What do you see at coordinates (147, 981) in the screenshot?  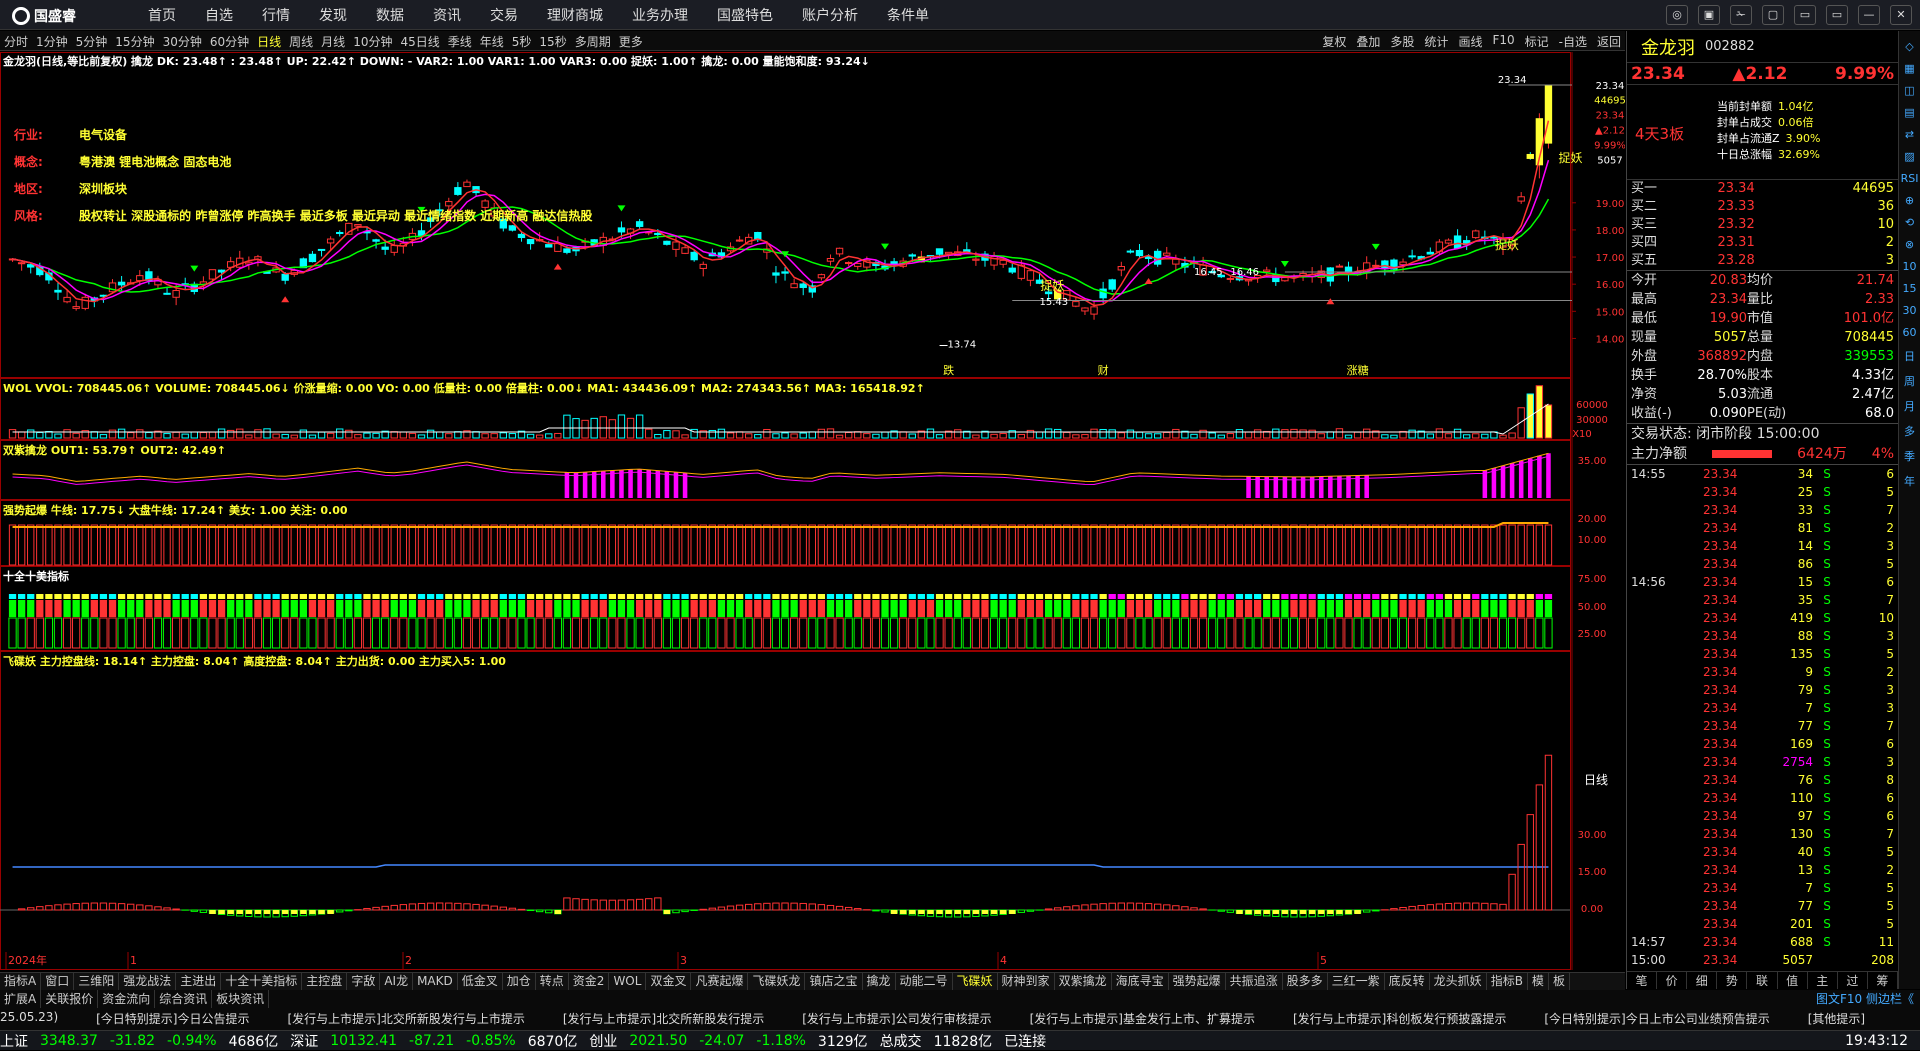 I see `indicator-tab-3: 强龙战法` at bounding box center [147, 981].